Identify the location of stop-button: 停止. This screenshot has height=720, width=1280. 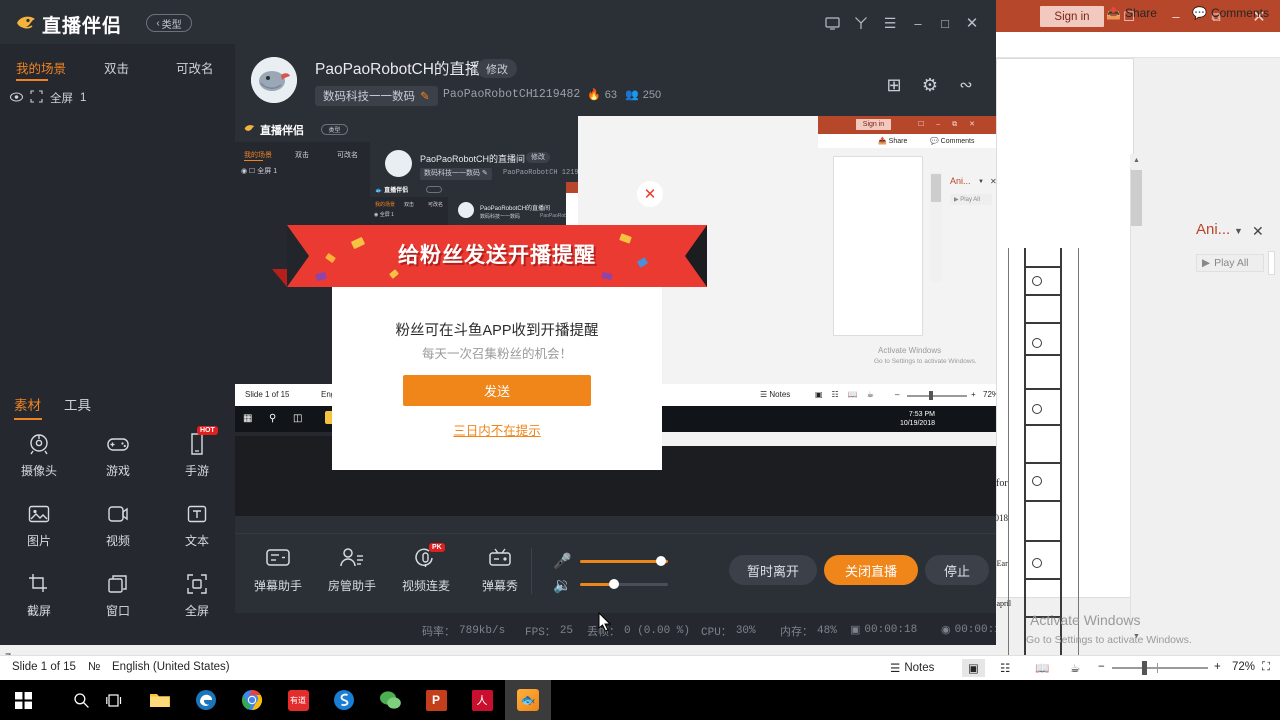
(957, 570).